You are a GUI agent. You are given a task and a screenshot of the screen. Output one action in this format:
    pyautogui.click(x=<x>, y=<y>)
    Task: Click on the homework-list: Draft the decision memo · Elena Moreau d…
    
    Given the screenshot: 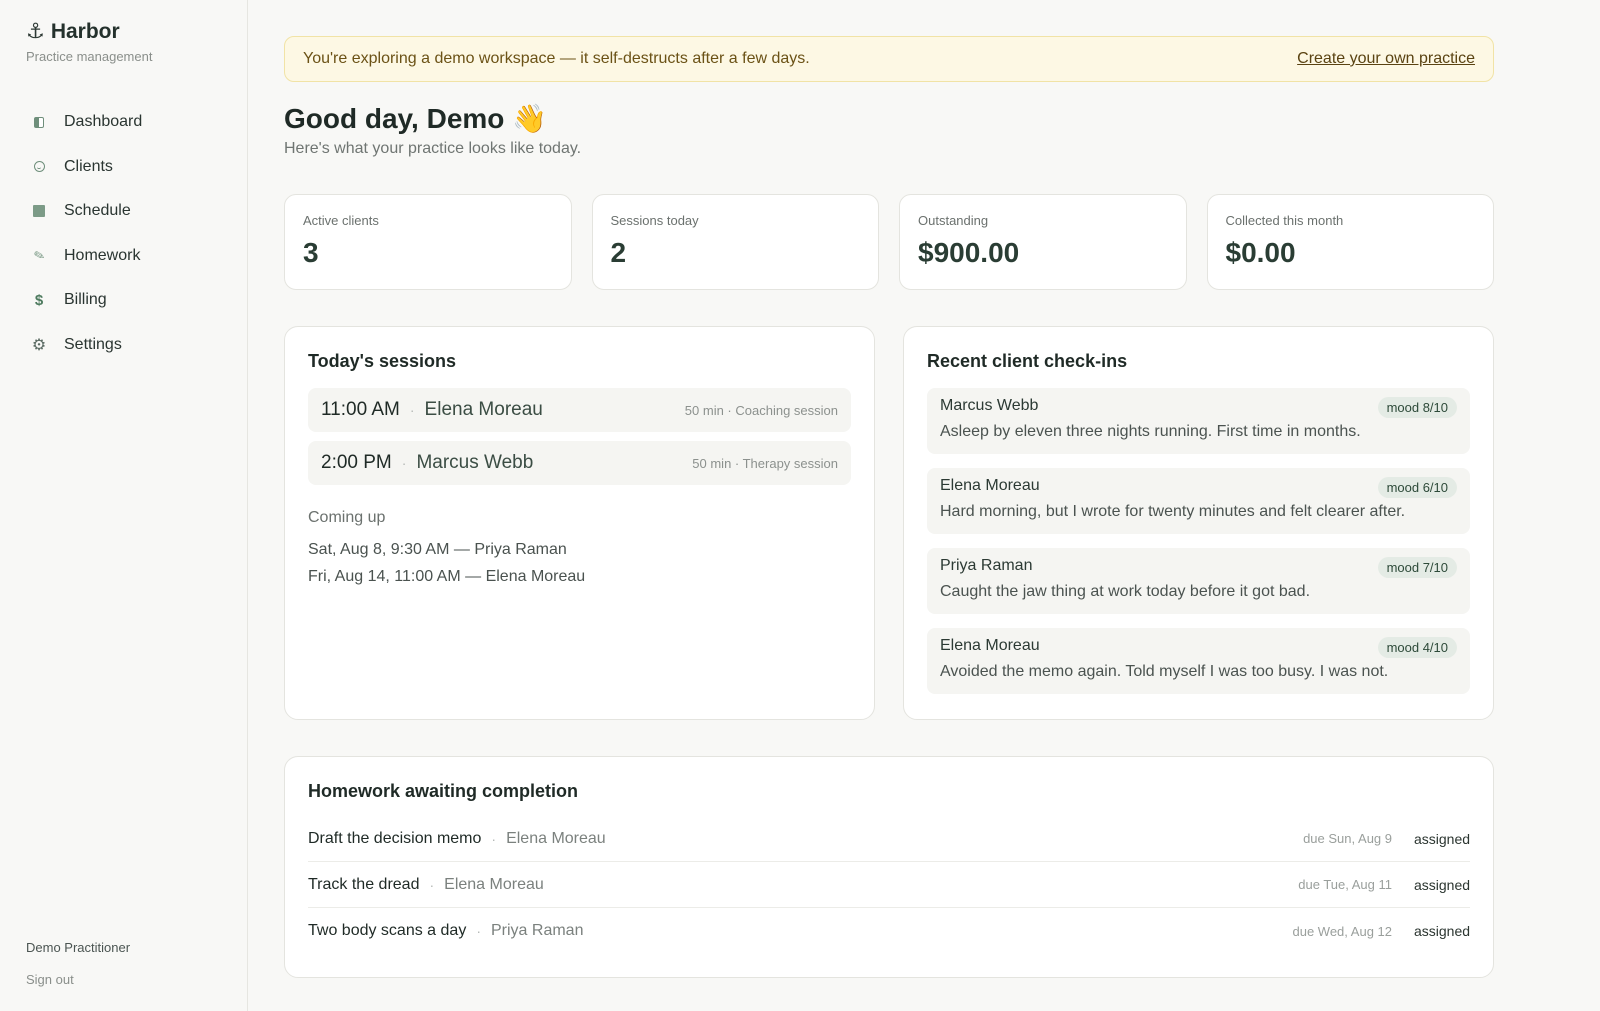 What is the action you would take?
    pyautogui.click(x=889, y=885)
    